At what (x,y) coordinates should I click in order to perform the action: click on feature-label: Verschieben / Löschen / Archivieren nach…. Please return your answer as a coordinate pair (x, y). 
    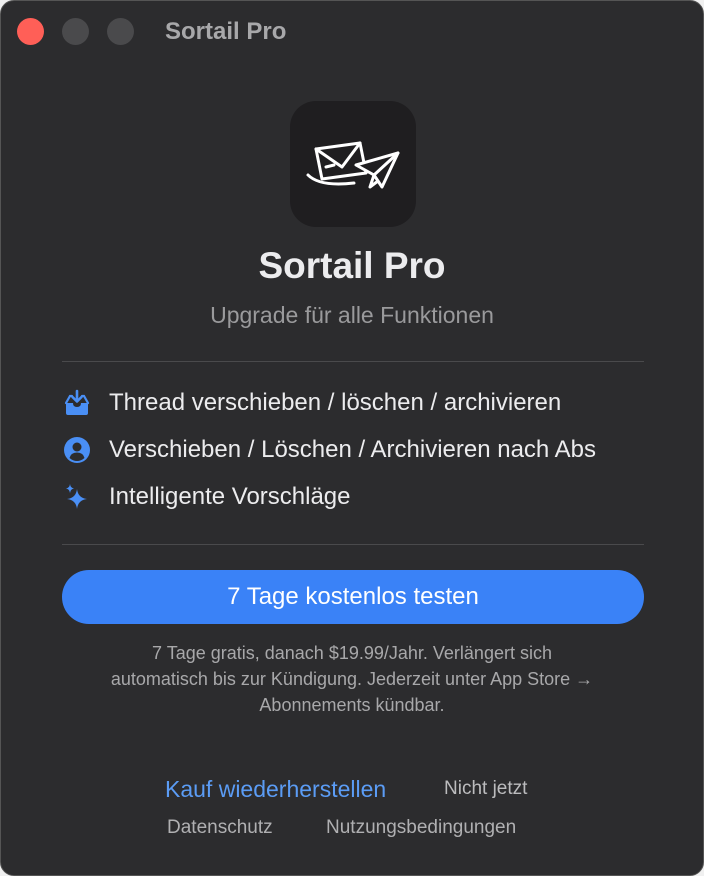
    Looking at the image, I should click on (352, 449).